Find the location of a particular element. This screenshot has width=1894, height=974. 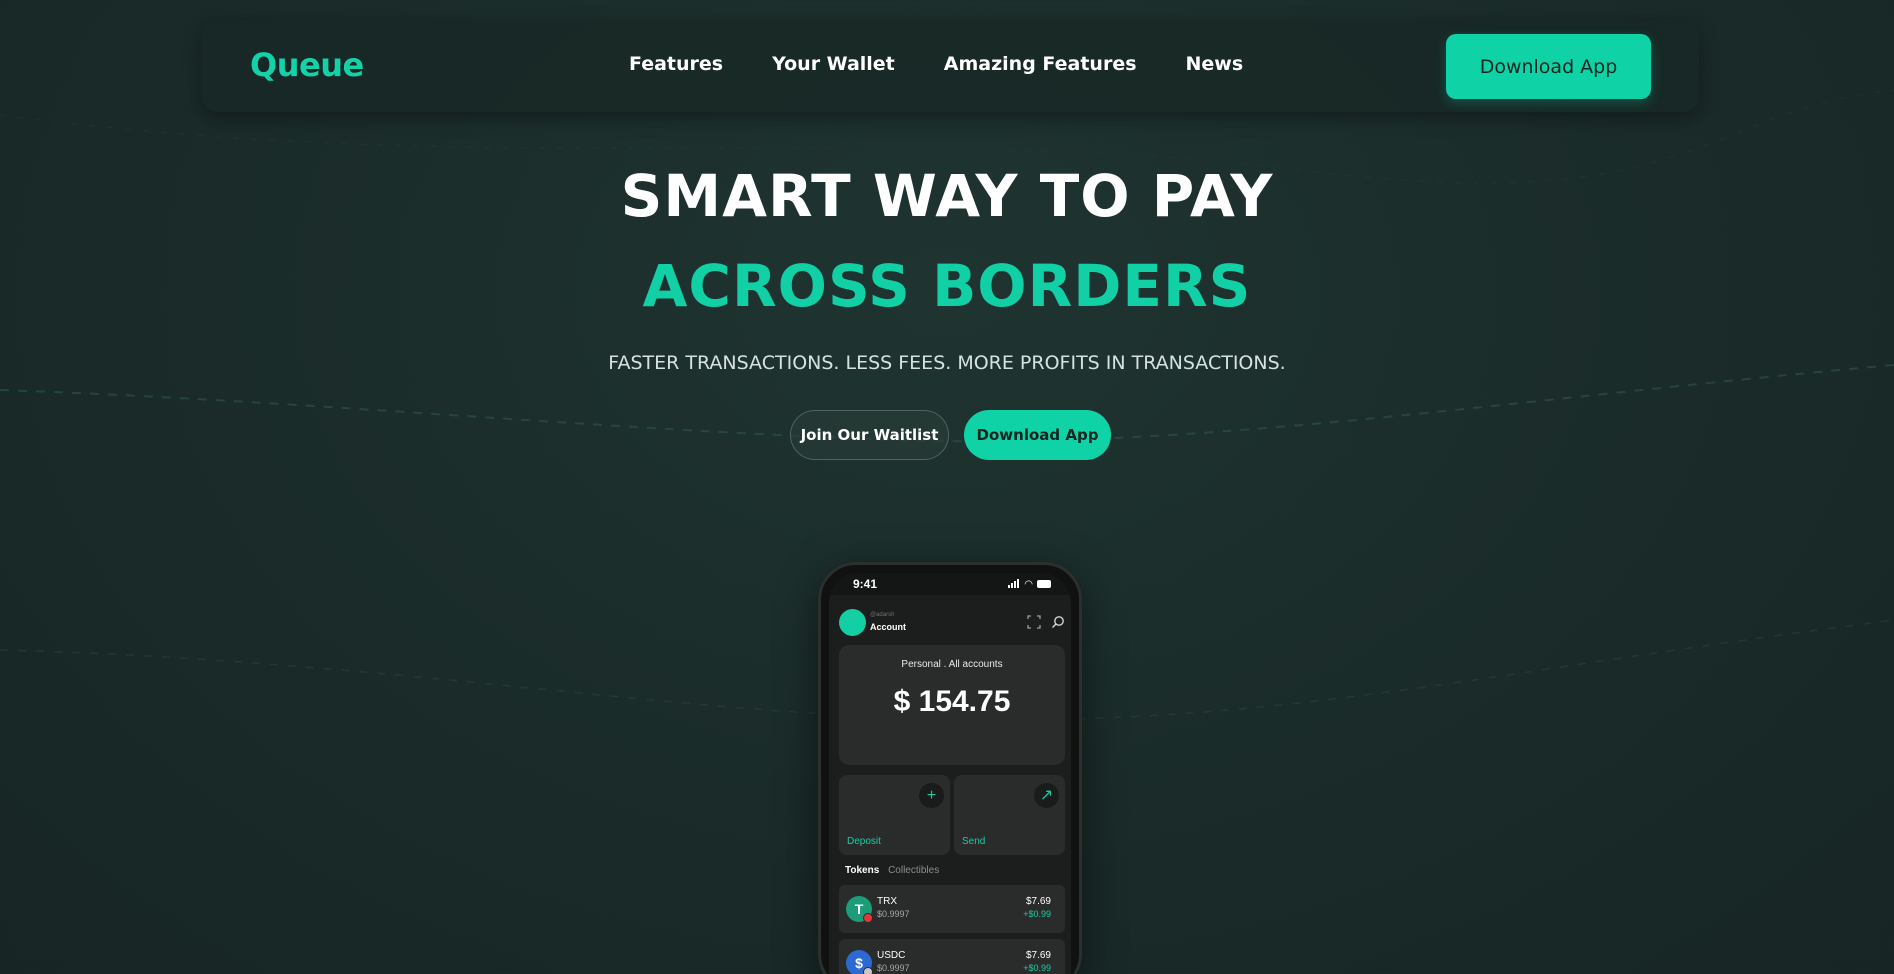

balance-card: Personal . All accounts $ 154.75 is located at coordinates (952, 705).